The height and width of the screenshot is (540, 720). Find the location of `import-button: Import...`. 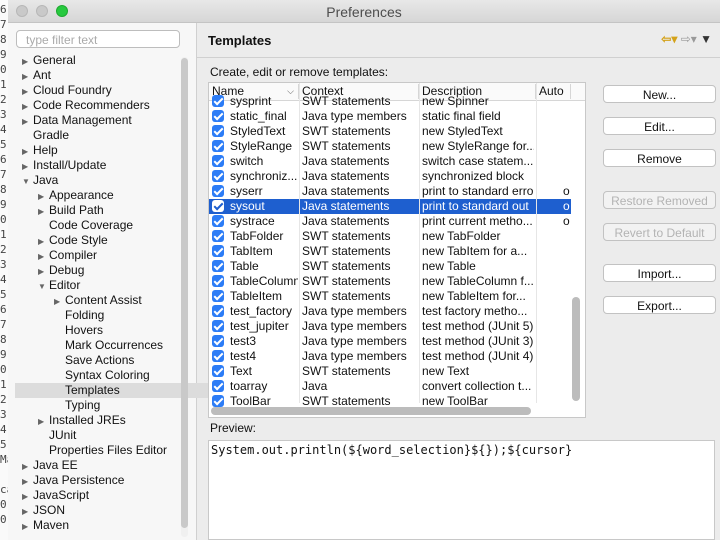

import-button: Import... is located at coordinates (659, 273).